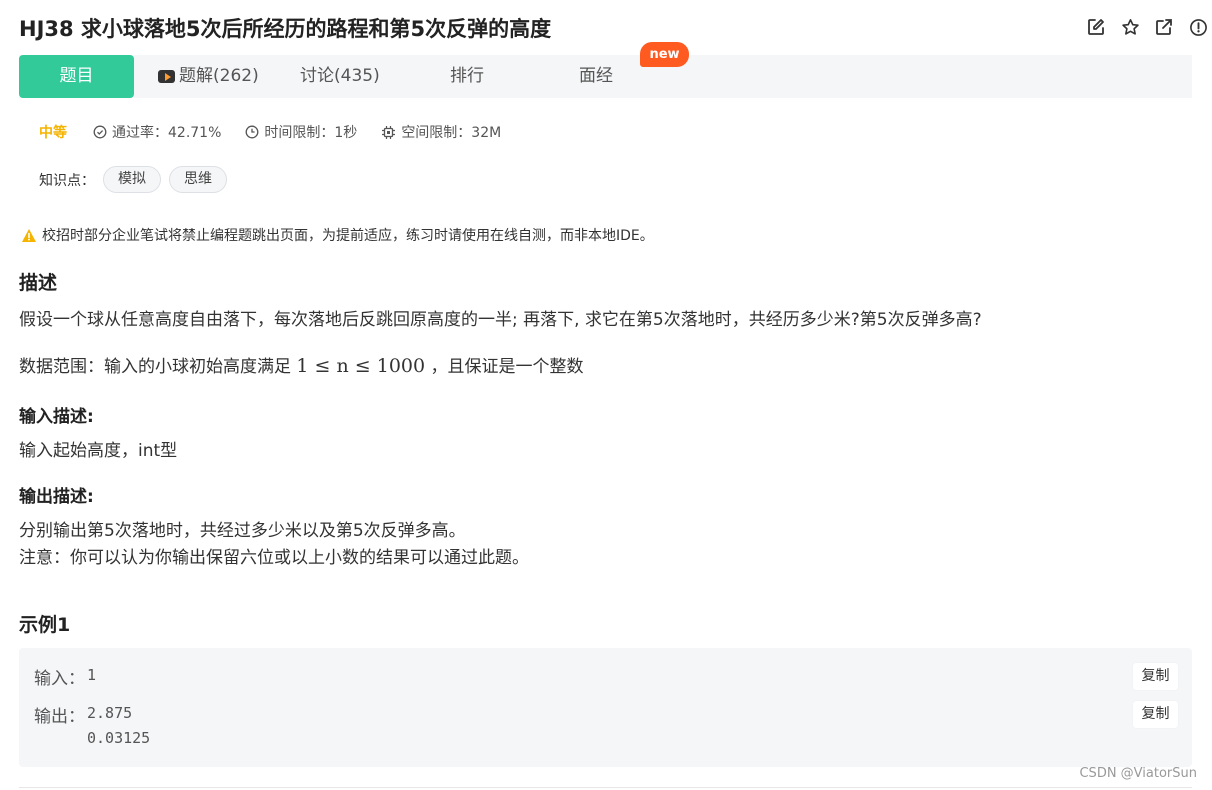  What do you see at coordinates (605, 787) in the screenshot?
I see `divider` at bounding box center [605, 787].